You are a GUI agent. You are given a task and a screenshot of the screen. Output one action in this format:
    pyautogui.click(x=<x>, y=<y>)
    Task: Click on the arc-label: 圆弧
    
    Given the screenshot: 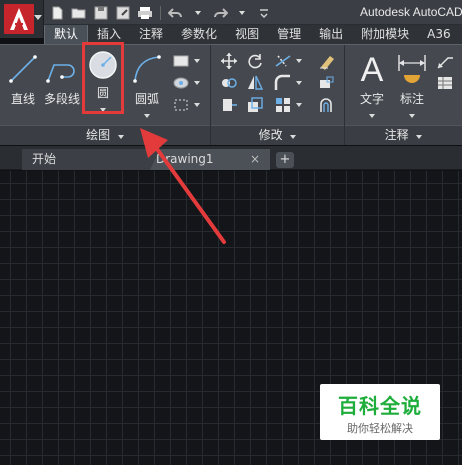 What is the action you would take?
    pyautogui.click(x=146, y=99)
    